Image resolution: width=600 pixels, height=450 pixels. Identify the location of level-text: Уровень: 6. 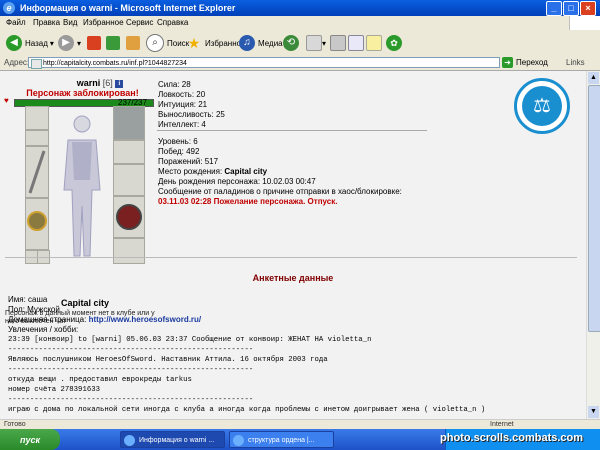
(178, 141).